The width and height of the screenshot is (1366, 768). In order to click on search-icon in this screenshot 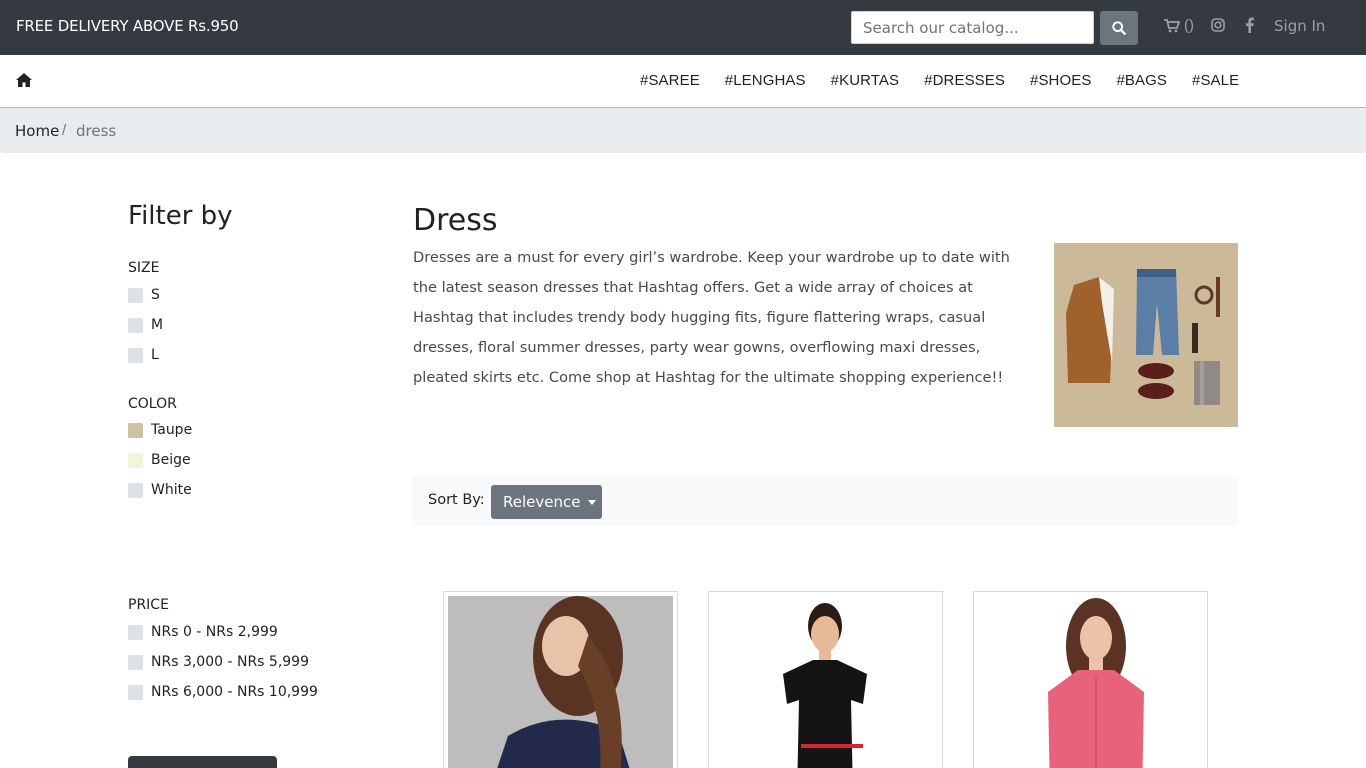, I will do `click(1119, 28)`.